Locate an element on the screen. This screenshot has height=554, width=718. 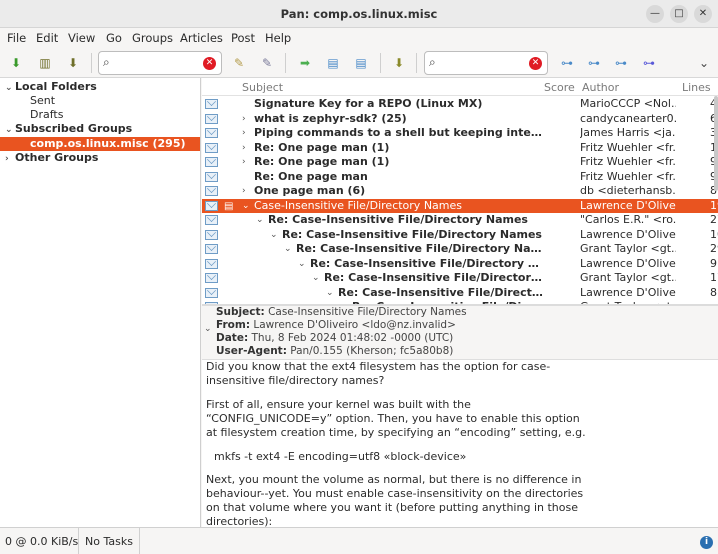
filter-unread-icon: ⊶ is located at coordinates (567, 63).